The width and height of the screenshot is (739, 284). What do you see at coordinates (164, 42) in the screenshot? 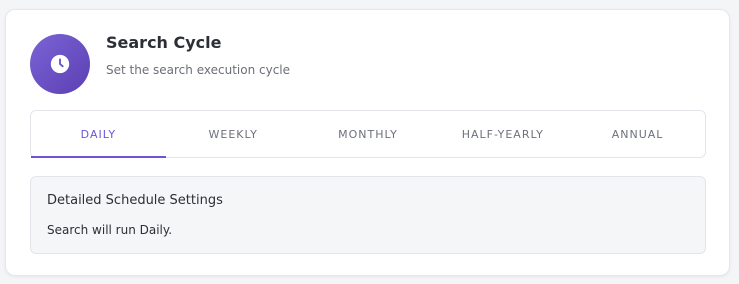
I see `card-title: Search Cycle` at bounding box center [164, 42].